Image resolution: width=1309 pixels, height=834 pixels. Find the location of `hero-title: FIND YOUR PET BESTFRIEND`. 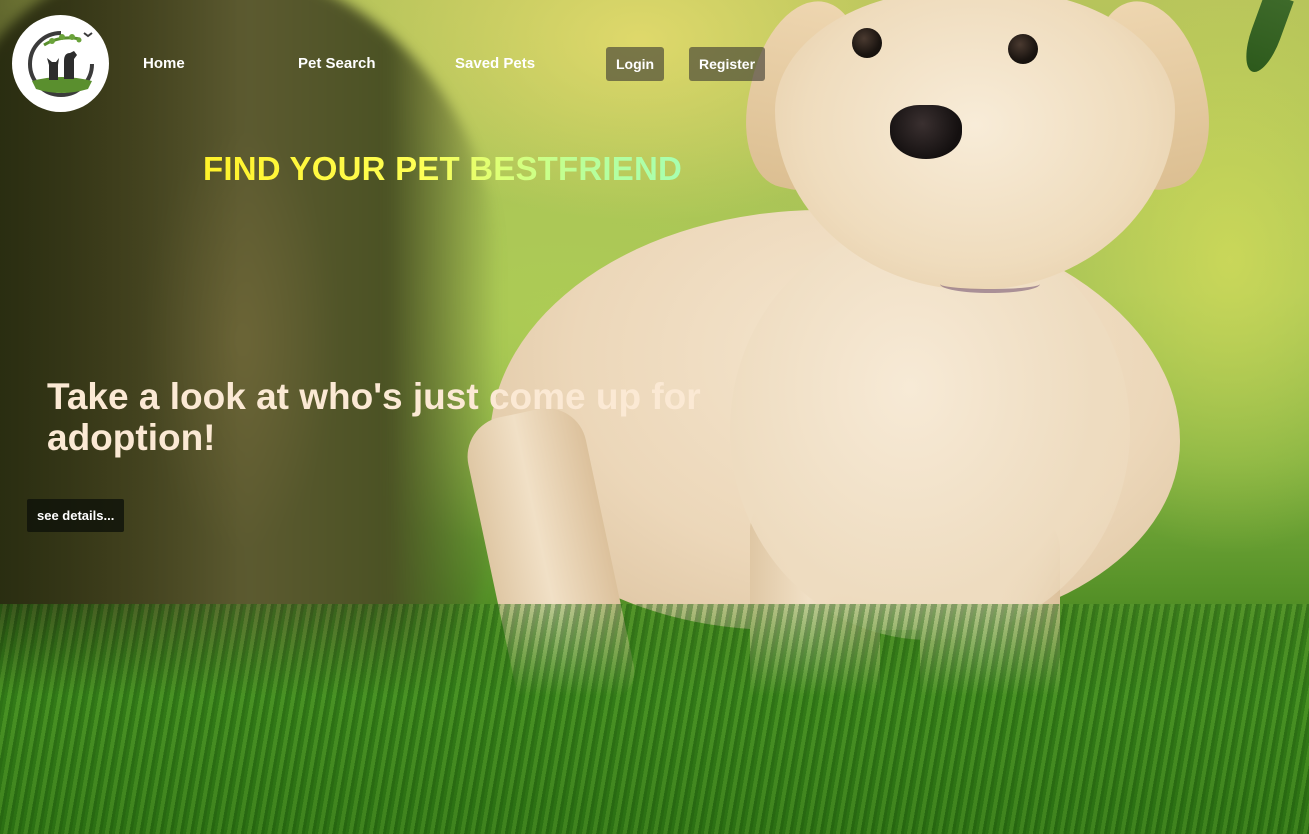

hero-title: FIND YOUR PET BESTFRIEND is located at coordinates (443, 168).